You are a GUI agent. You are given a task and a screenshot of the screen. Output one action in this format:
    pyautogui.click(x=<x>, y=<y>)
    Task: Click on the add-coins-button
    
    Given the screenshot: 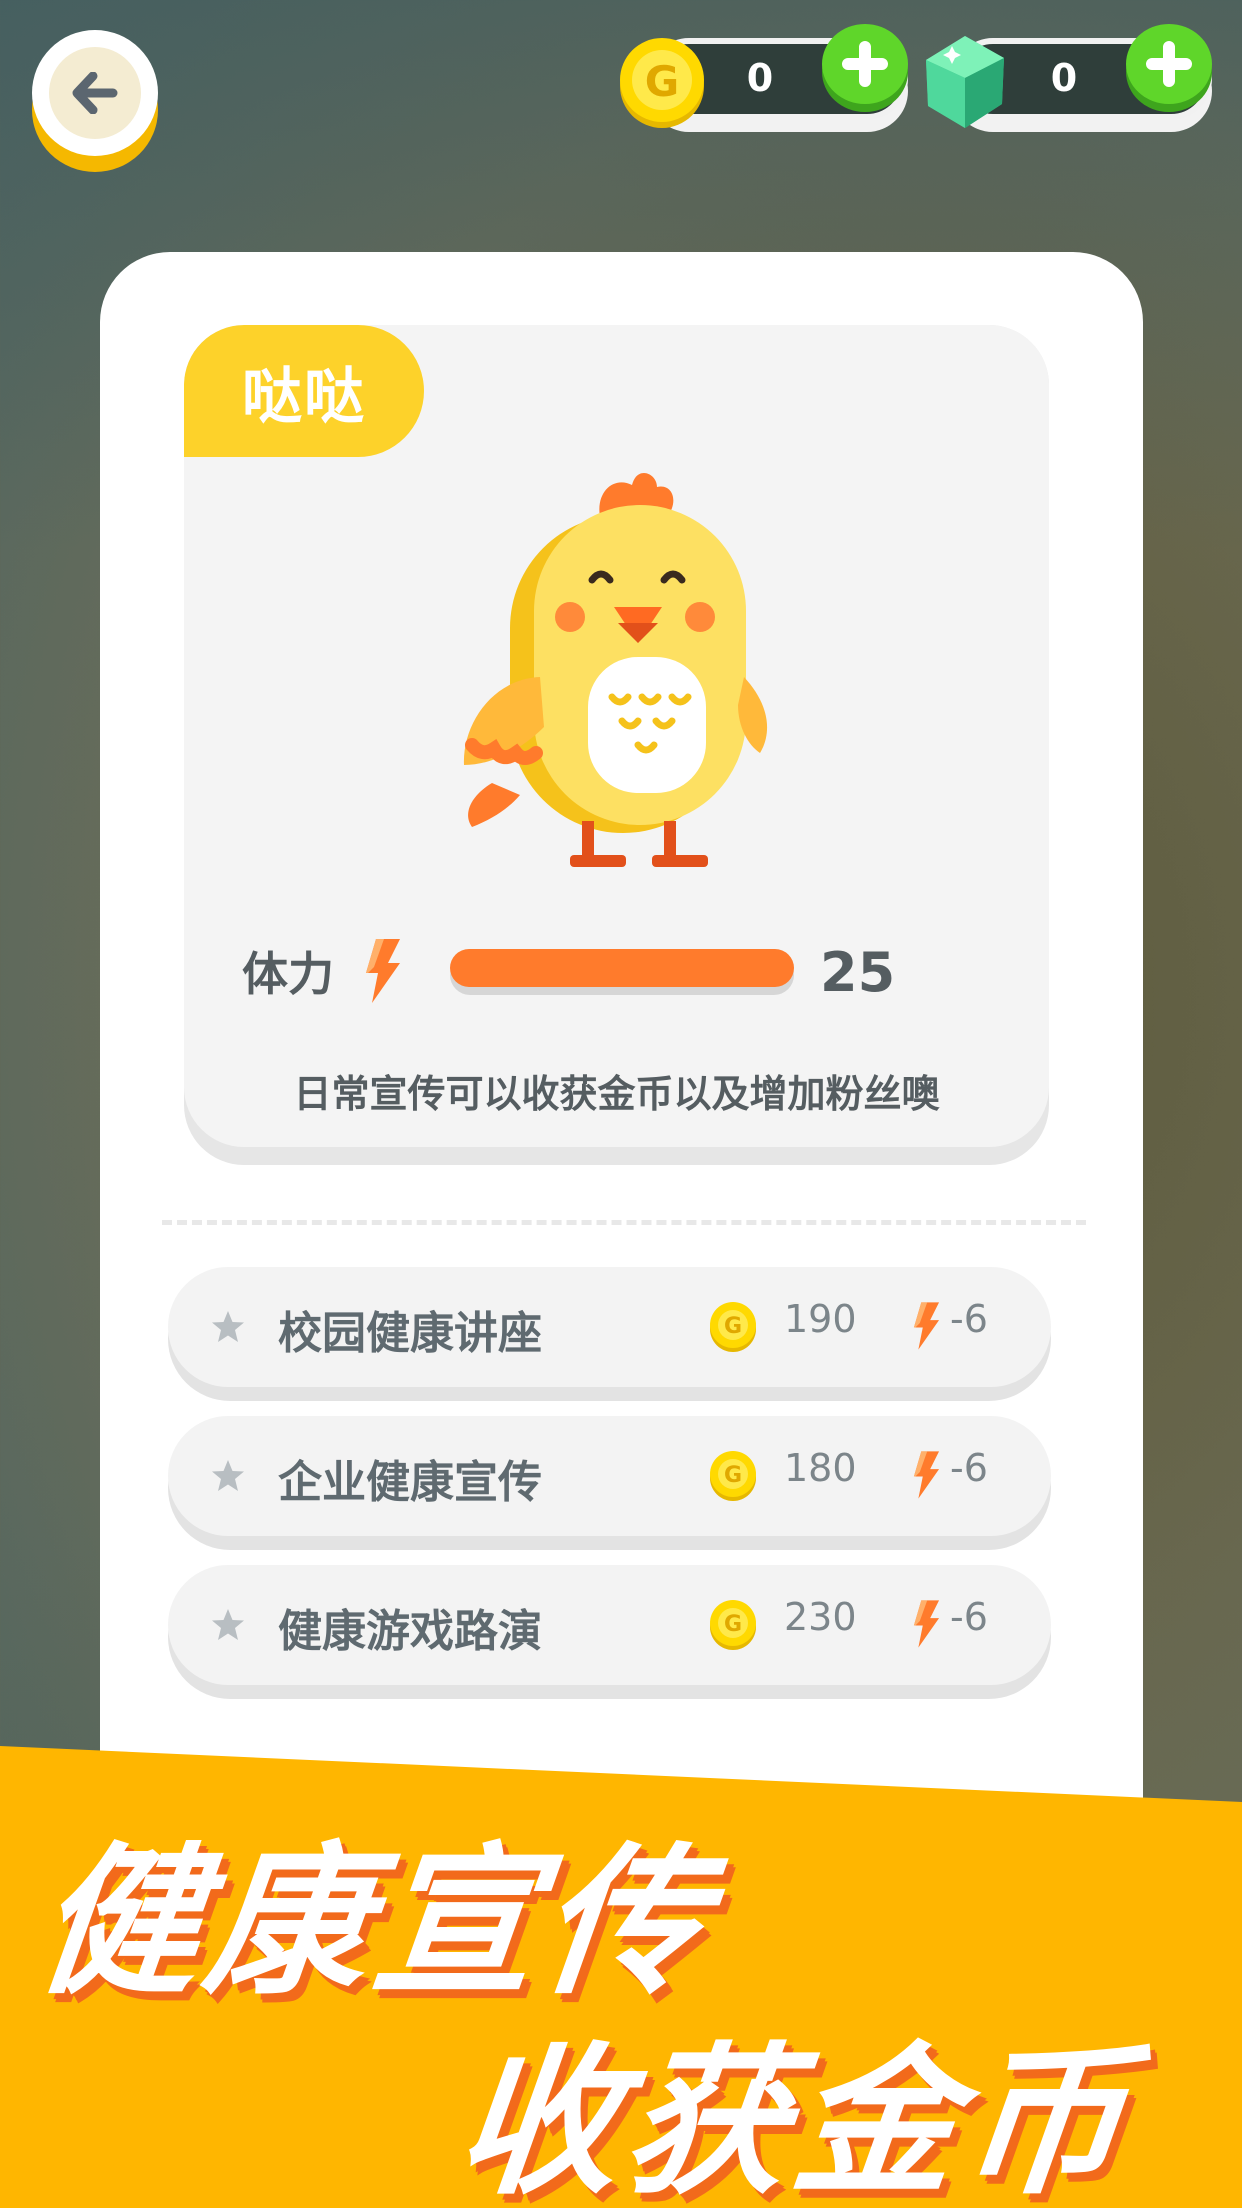 What is the action you would take?
    pyautogui.click(x=865, y=68)
    